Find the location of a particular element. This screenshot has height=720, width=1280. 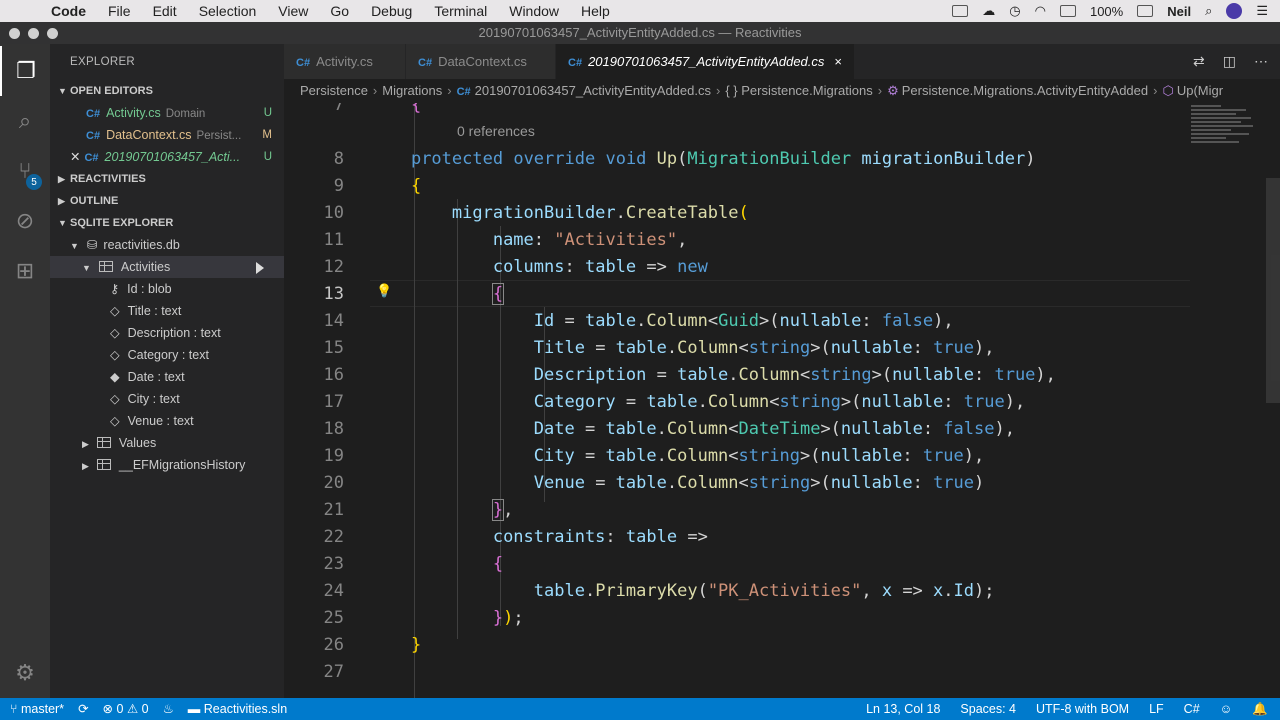

cloud-icon: ☁ is located at coordinates (988, 11).